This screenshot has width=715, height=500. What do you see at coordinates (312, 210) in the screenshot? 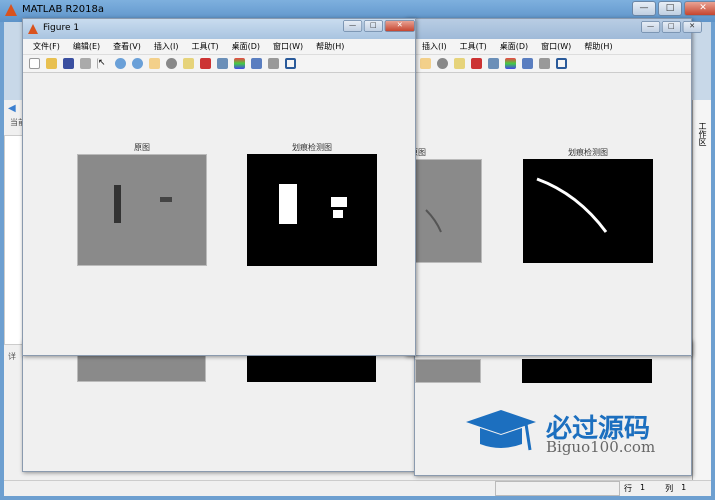
I see `scratch-detection-image` at bounding box center [312, 210].